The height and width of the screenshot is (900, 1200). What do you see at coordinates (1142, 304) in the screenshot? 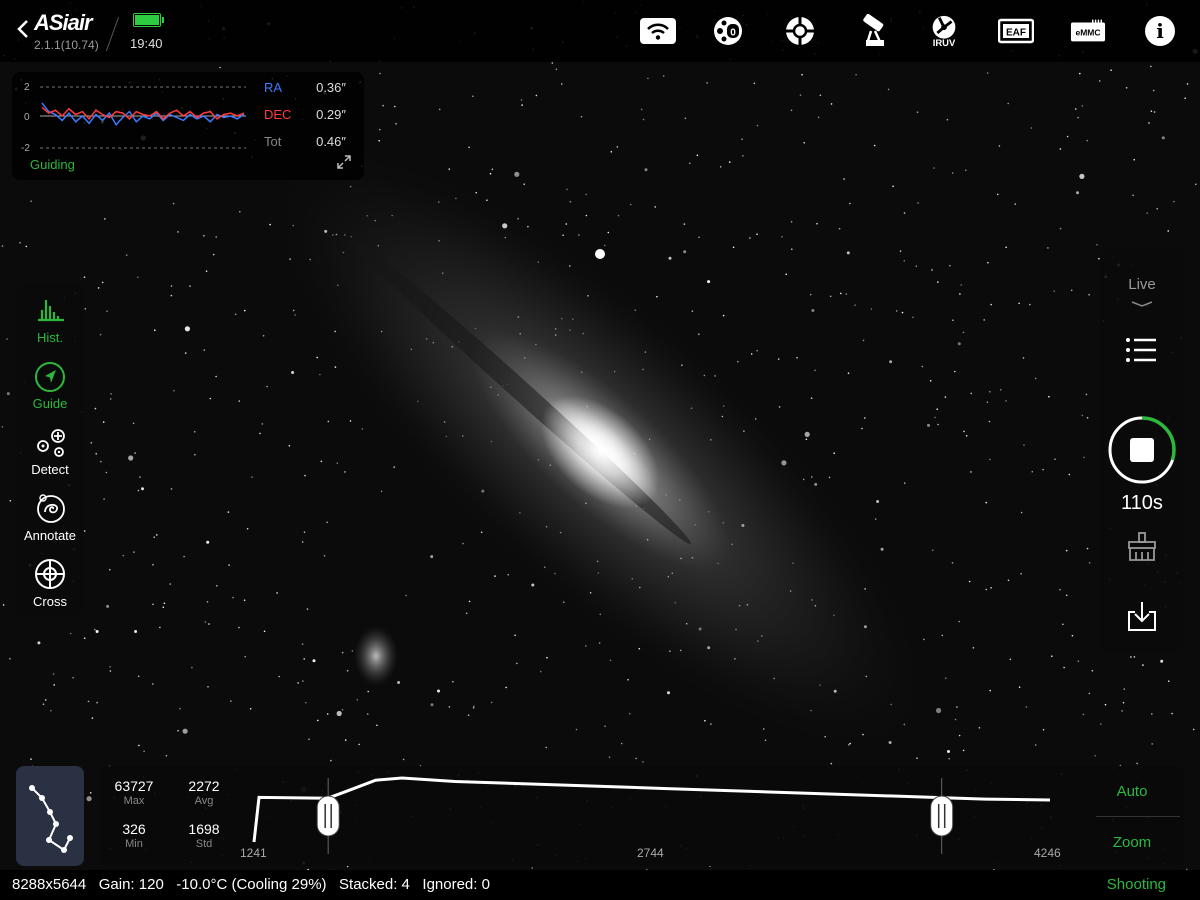
I see `chevron-down-icon` at bounding box center [1142, 304].